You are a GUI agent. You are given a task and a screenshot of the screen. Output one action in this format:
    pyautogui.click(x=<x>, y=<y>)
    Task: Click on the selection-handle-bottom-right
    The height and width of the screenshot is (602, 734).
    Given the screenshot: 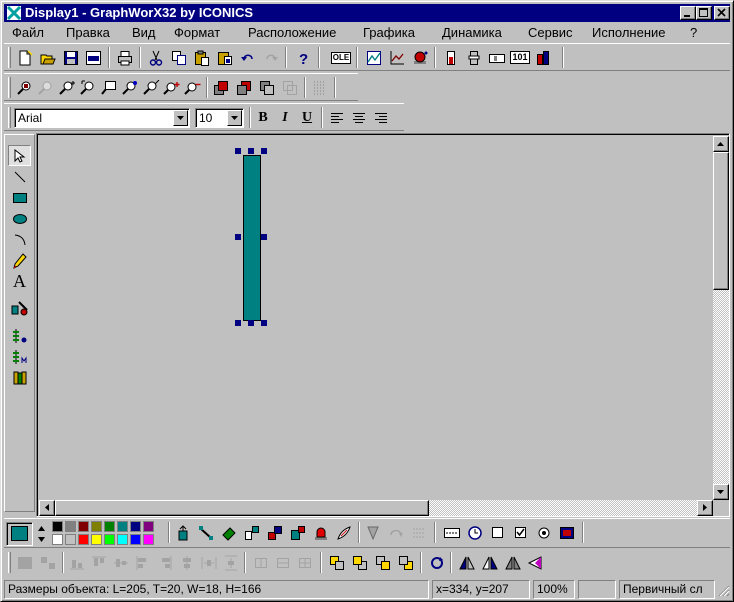 What is the action you would take?
    pyautogui.click(x=264, y=323)
    